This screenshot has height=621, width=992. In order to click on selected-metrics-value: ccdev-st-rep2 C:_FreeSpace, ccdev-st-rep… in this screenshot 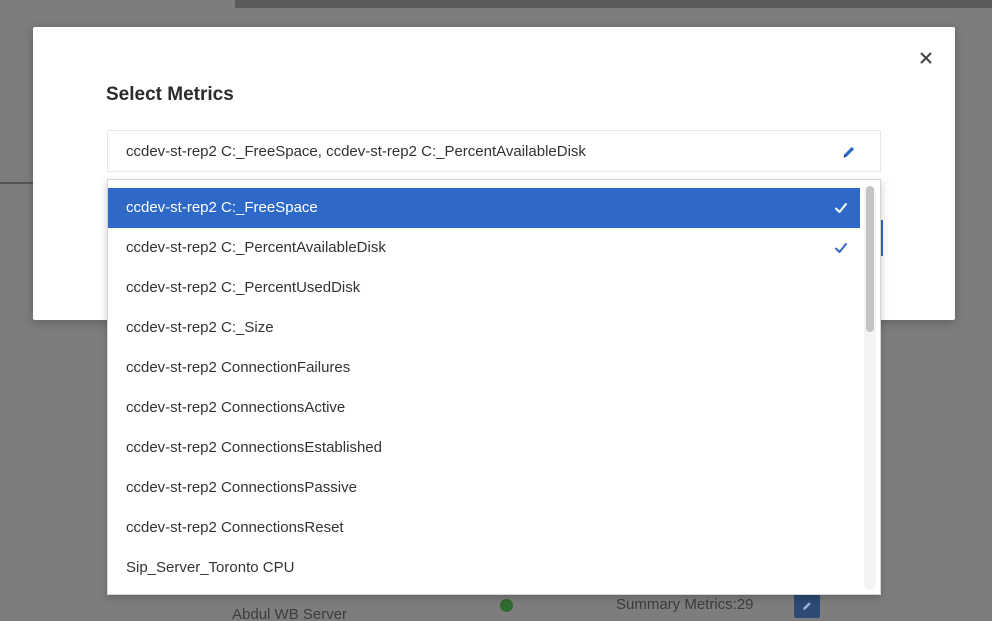, I will do `click(356, 151)`.